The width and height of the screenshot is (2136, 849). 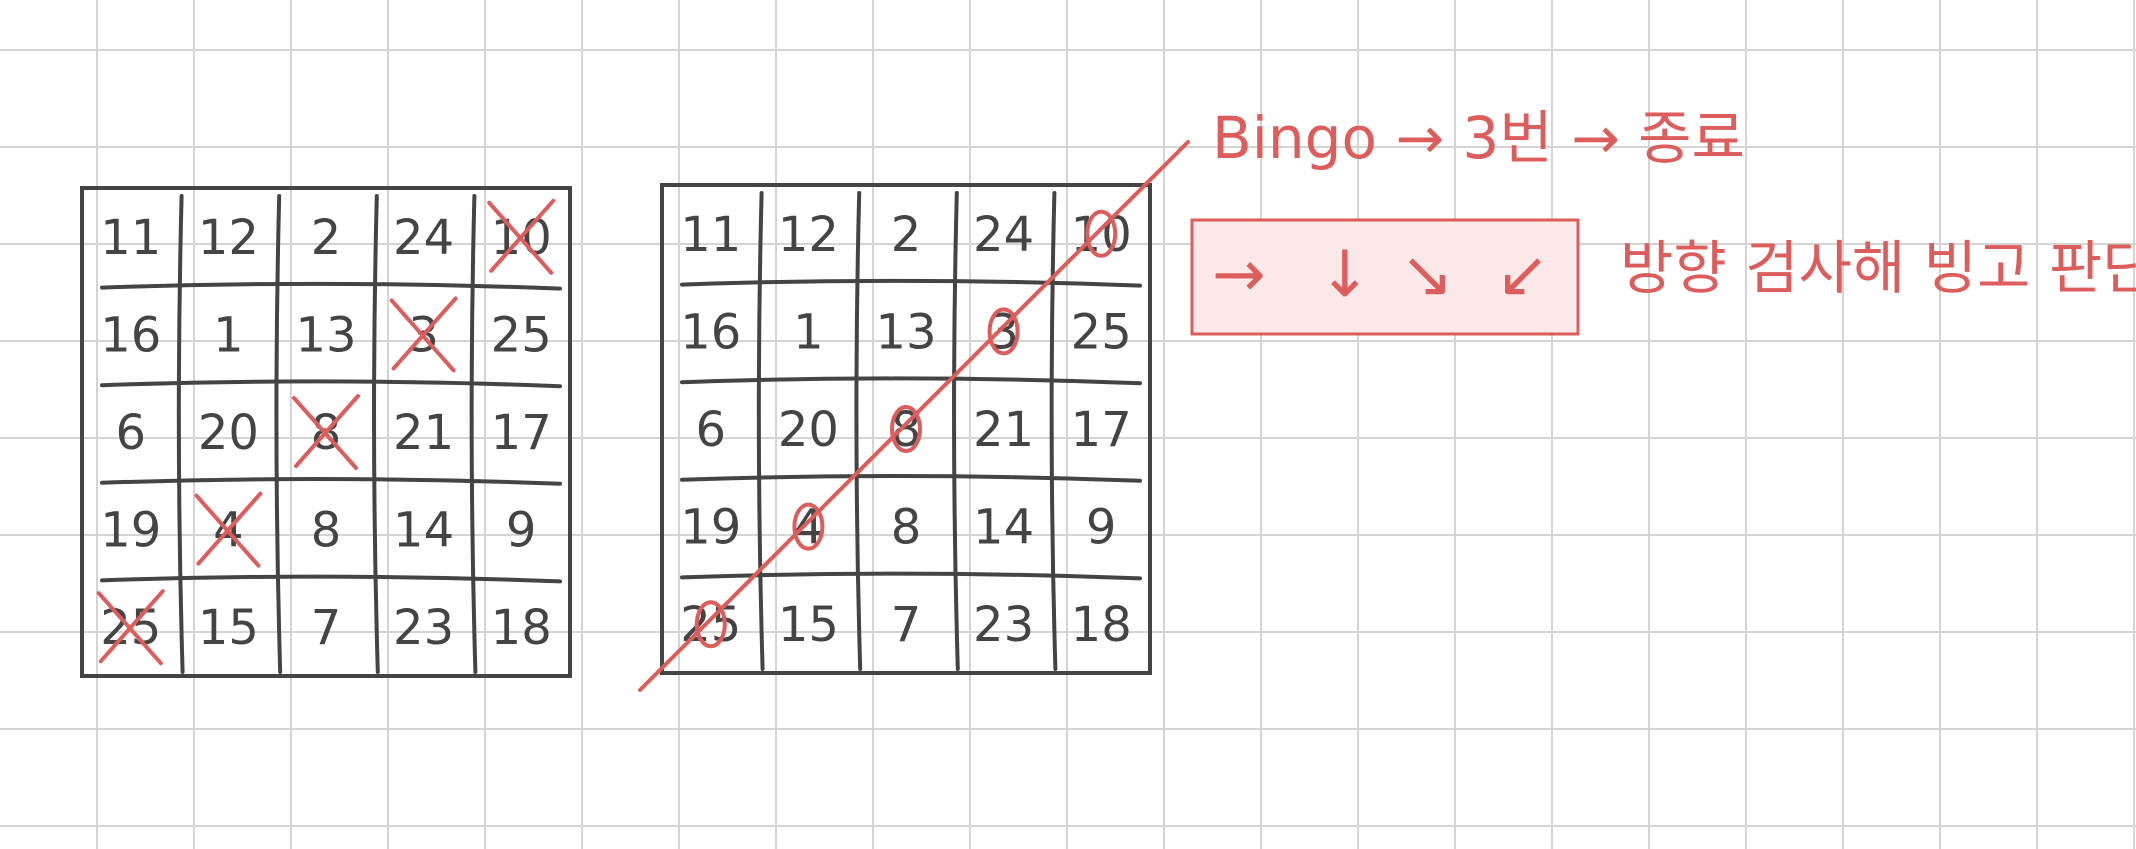 I want to click on left-board-cell-number: 18, so click(x=521, y=628).